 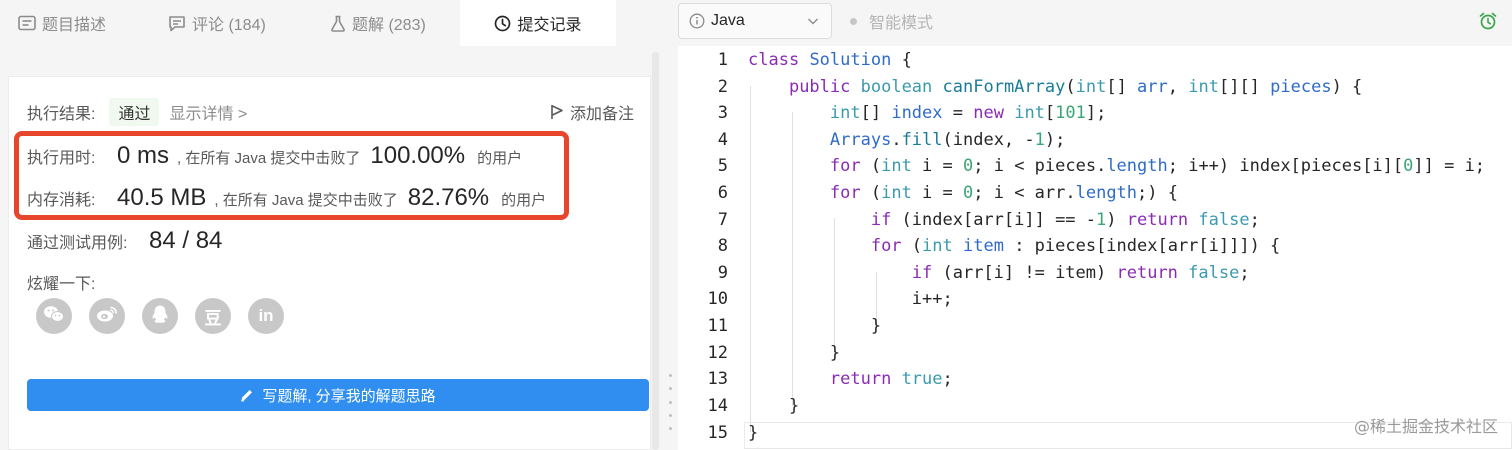 I want to click on drag-handle-icon, so click(x=671, y=402).